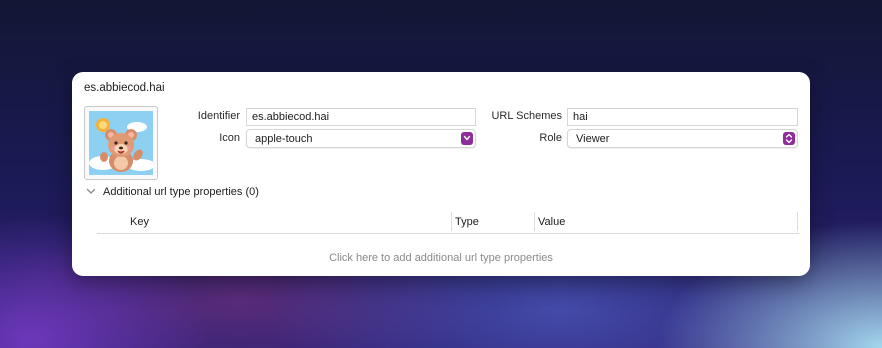 Image resolution: width=882 pixels, height=348 pixels. I want to click on disclosure-chevron-icon, so click(91, 191).